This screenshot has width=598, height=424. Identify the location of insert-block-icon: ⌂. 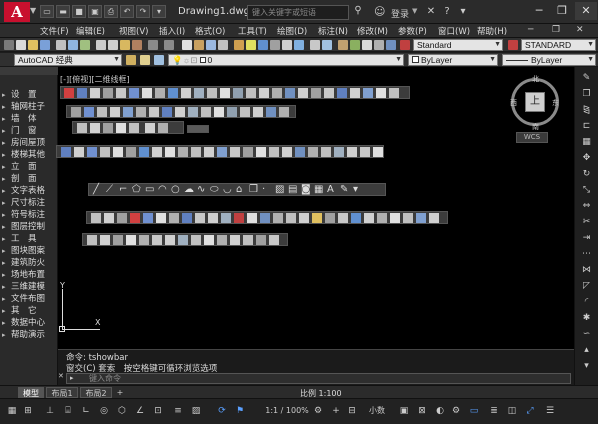
(241, 190).